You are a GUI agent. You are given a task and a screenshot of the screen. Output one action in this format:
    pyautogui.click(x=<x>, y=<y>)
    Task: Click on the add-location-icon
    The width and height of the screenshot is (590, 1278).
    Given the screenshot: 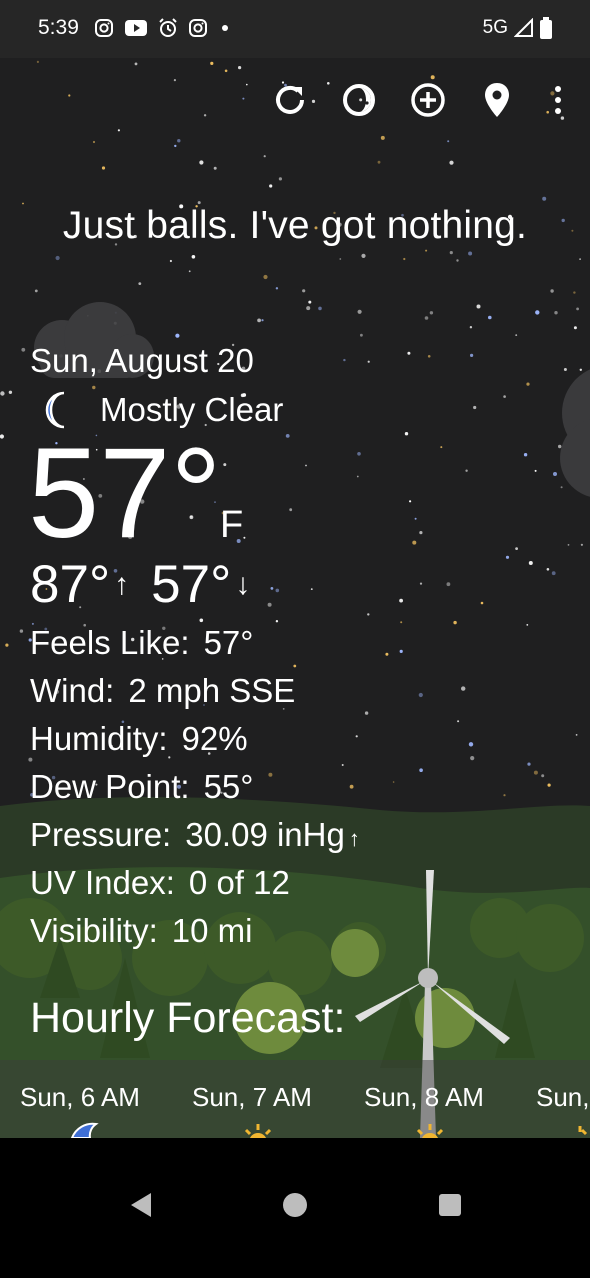 What is the action you would take?
    pyautogui.click(x=428, y=100)
    